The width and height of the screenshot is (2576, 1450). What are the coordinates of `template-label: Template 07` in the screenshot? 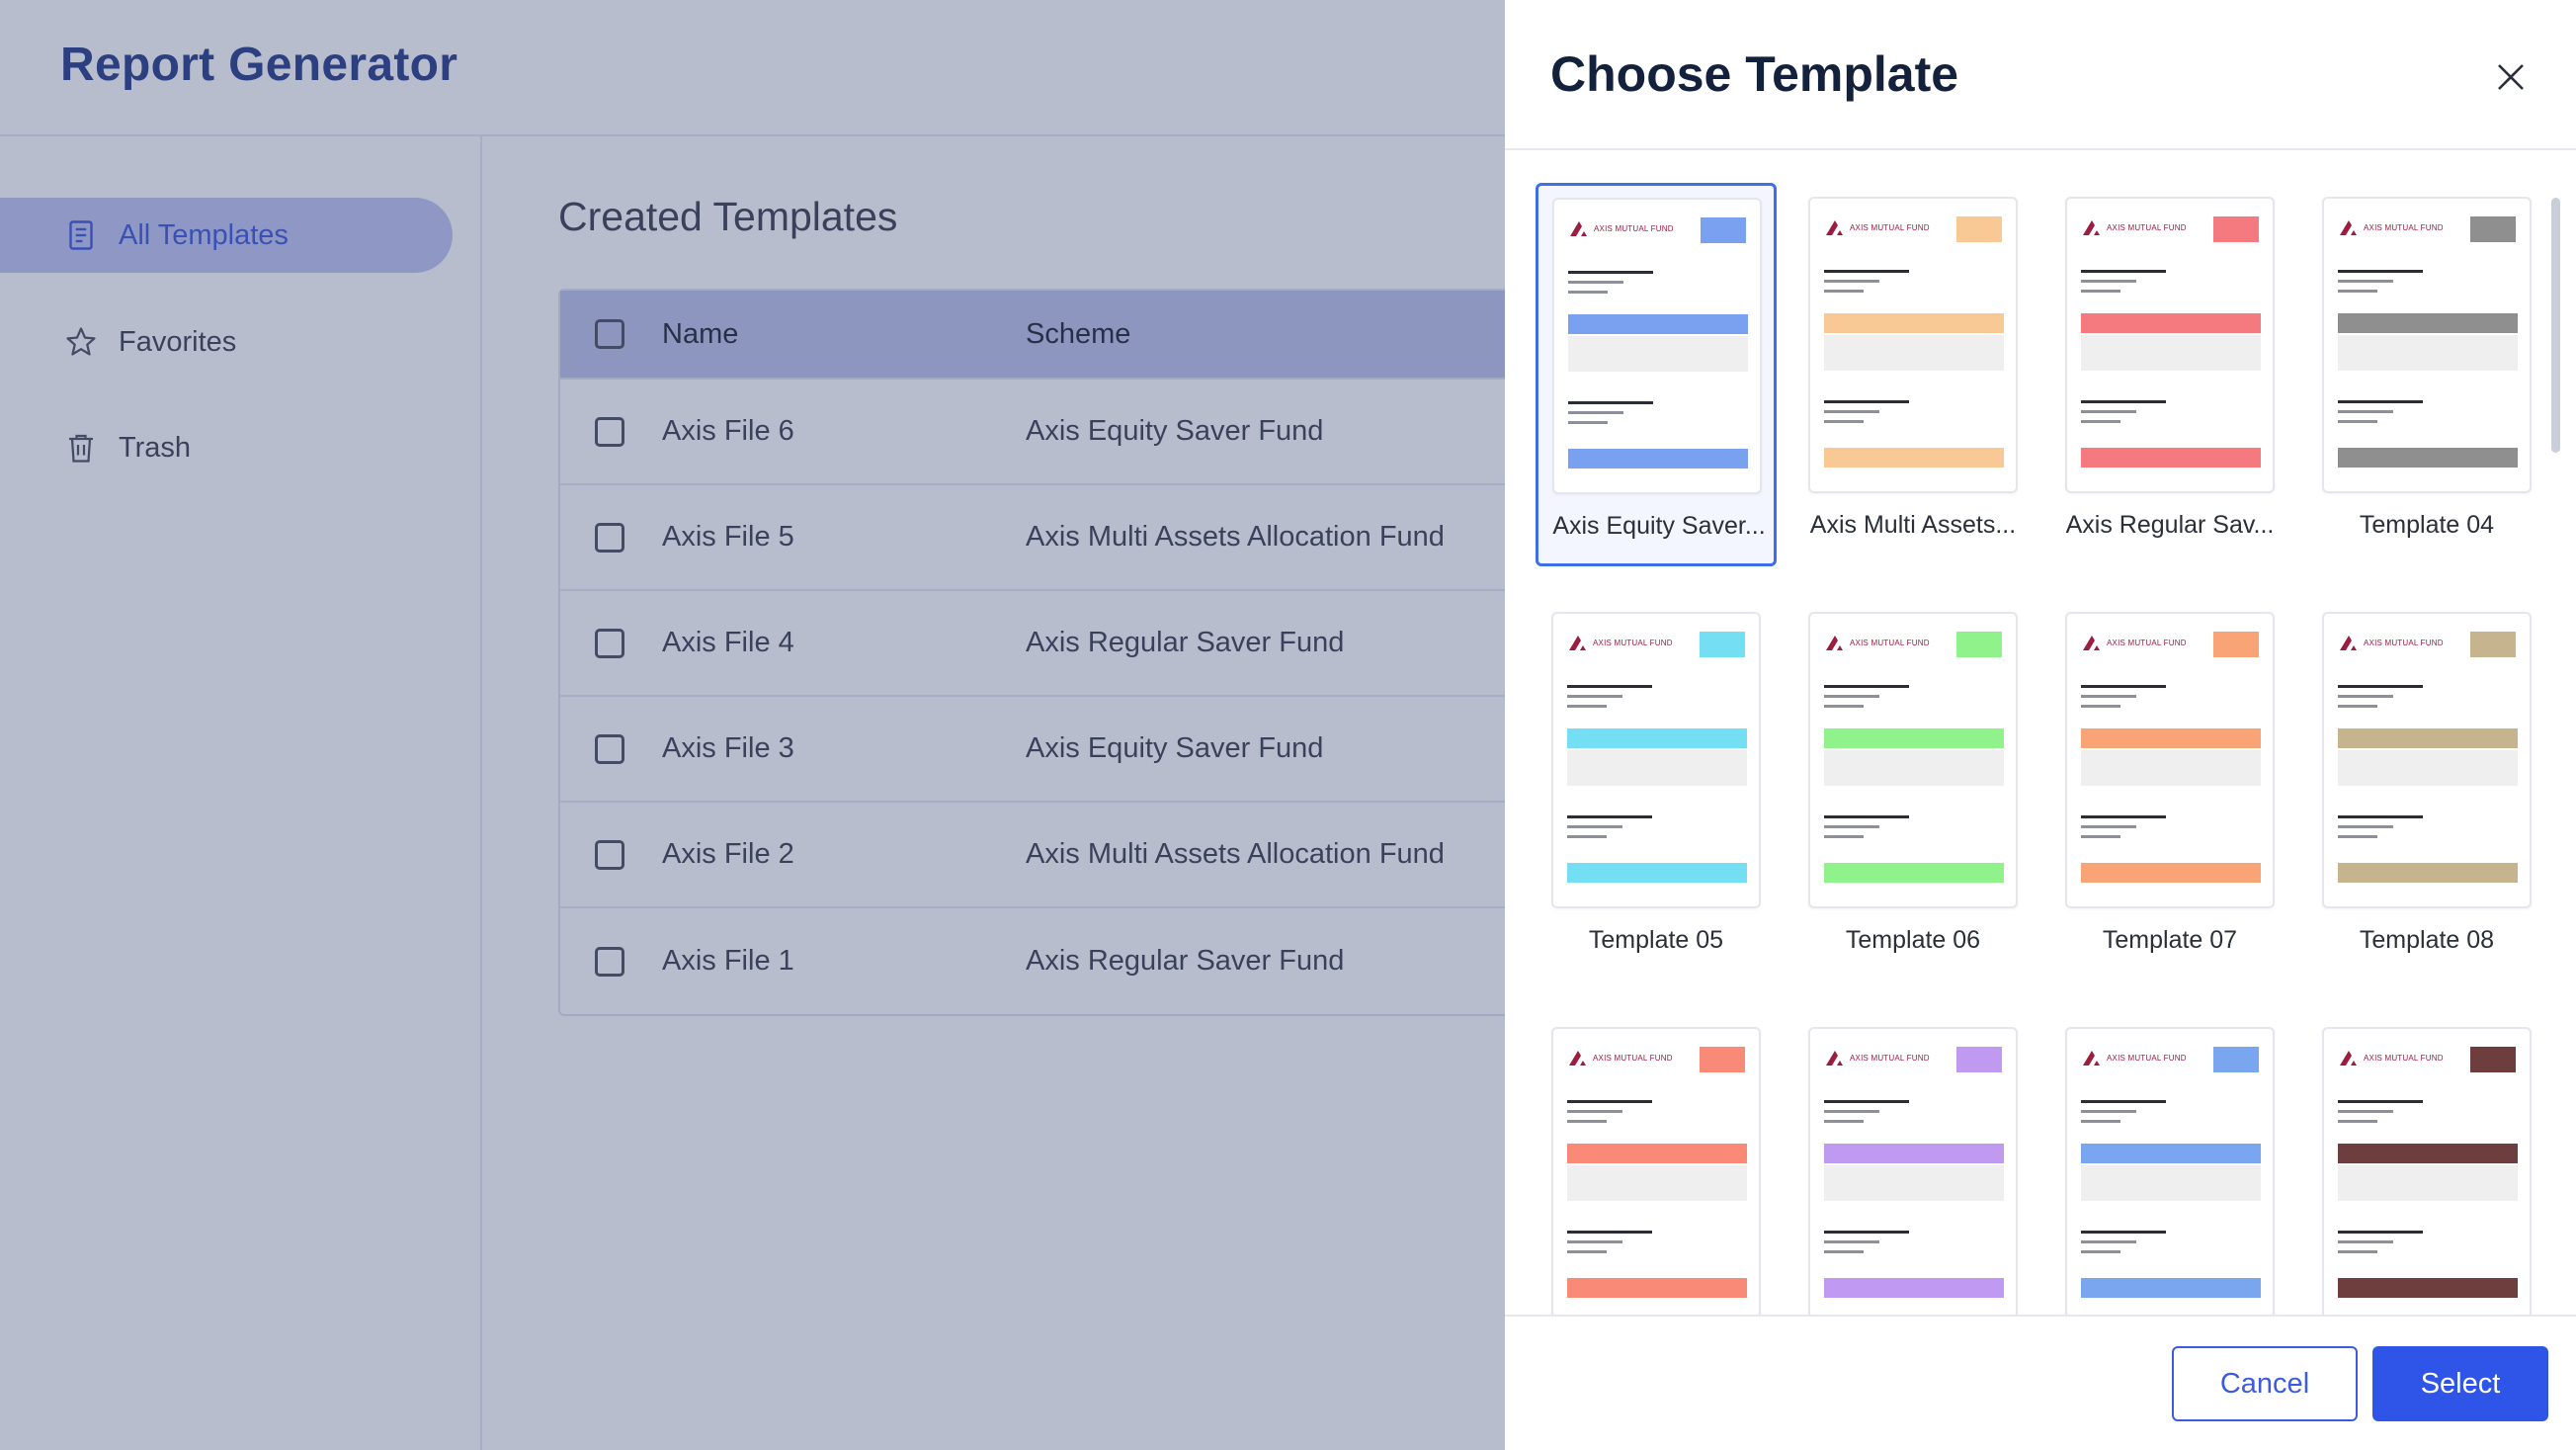 It's located at (2170, 940).